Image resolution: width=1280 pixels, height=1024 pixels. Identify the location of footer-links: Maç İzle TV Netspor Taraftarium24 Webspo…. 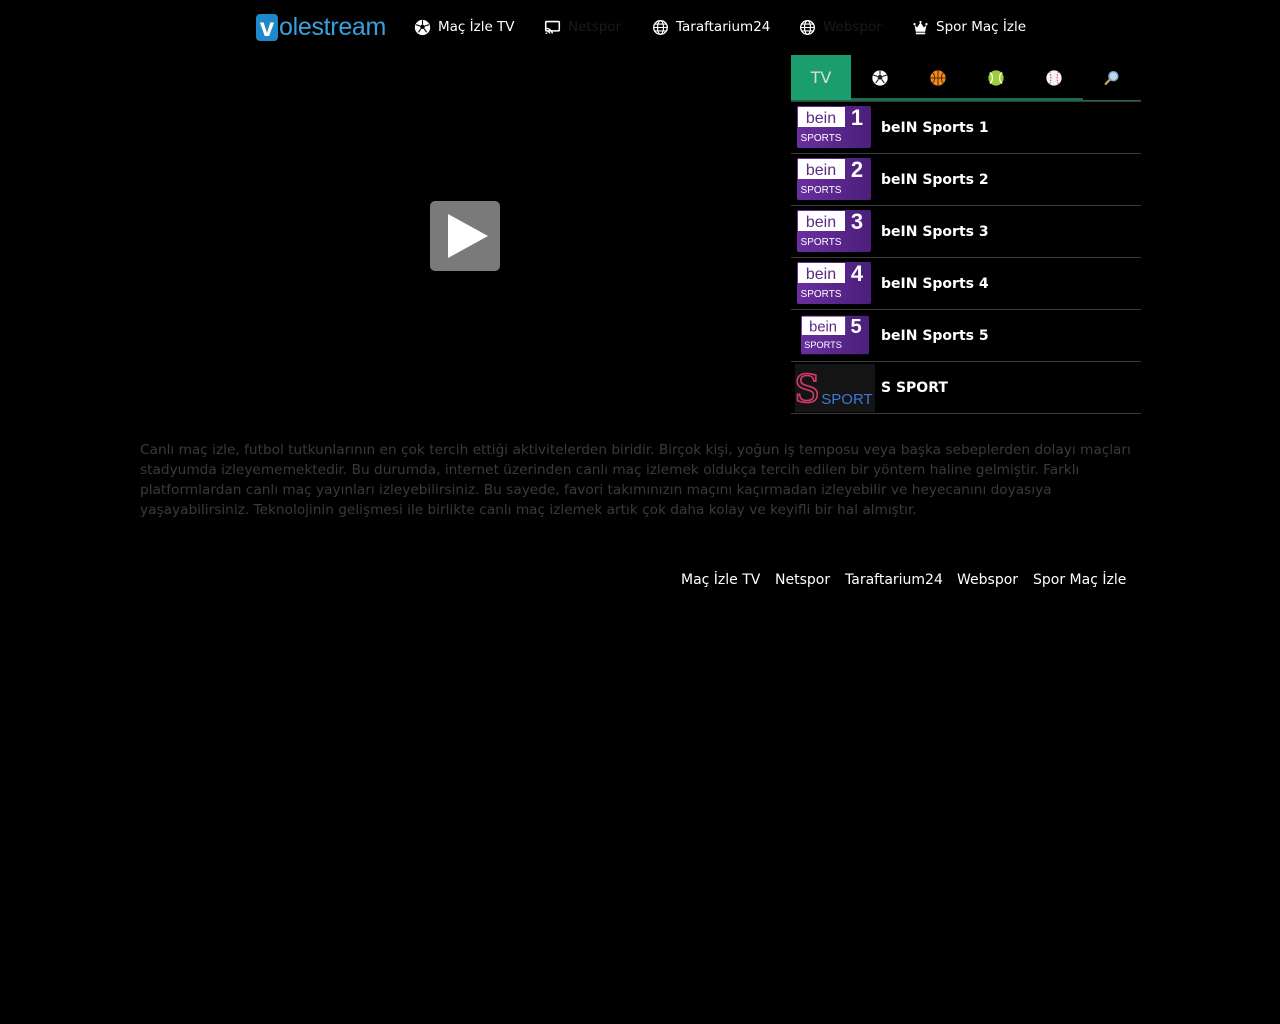
(640, 582).